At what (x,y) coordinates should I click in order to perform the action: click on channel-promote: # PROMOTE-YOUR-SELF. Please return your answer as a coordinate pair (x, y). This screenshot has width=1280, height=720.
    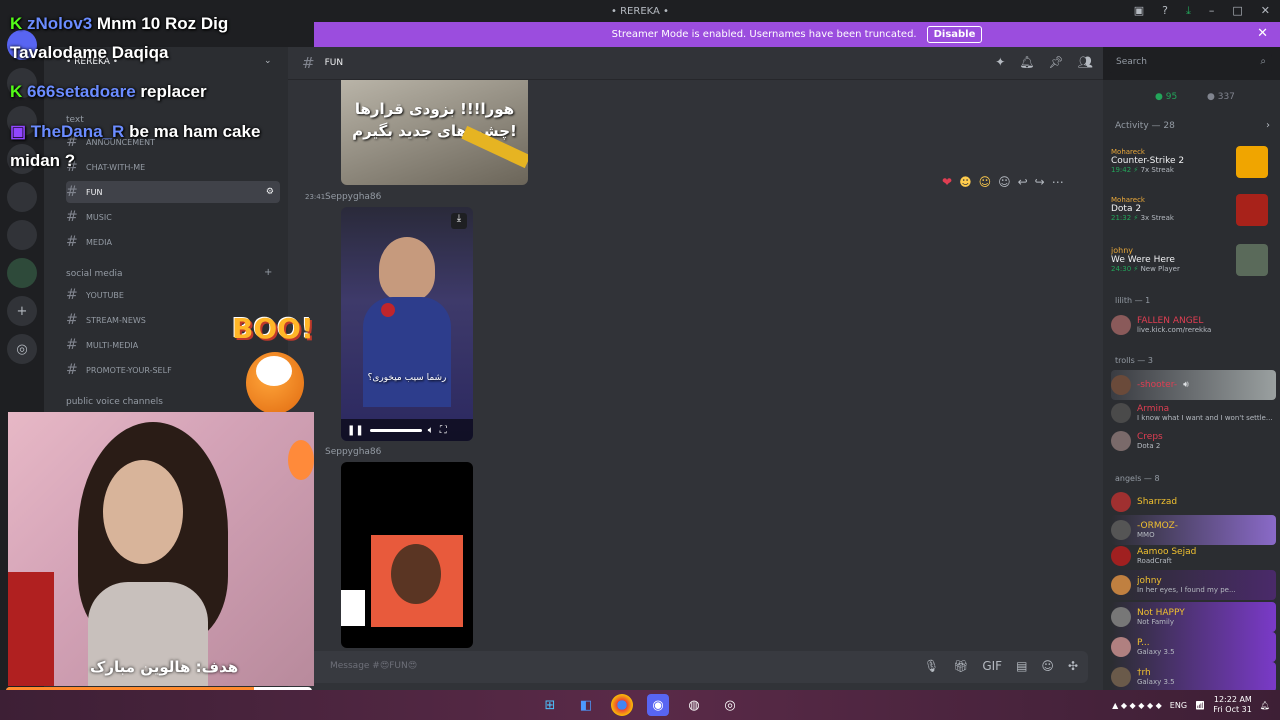
    Looking at the image, I should click on (173, 370).